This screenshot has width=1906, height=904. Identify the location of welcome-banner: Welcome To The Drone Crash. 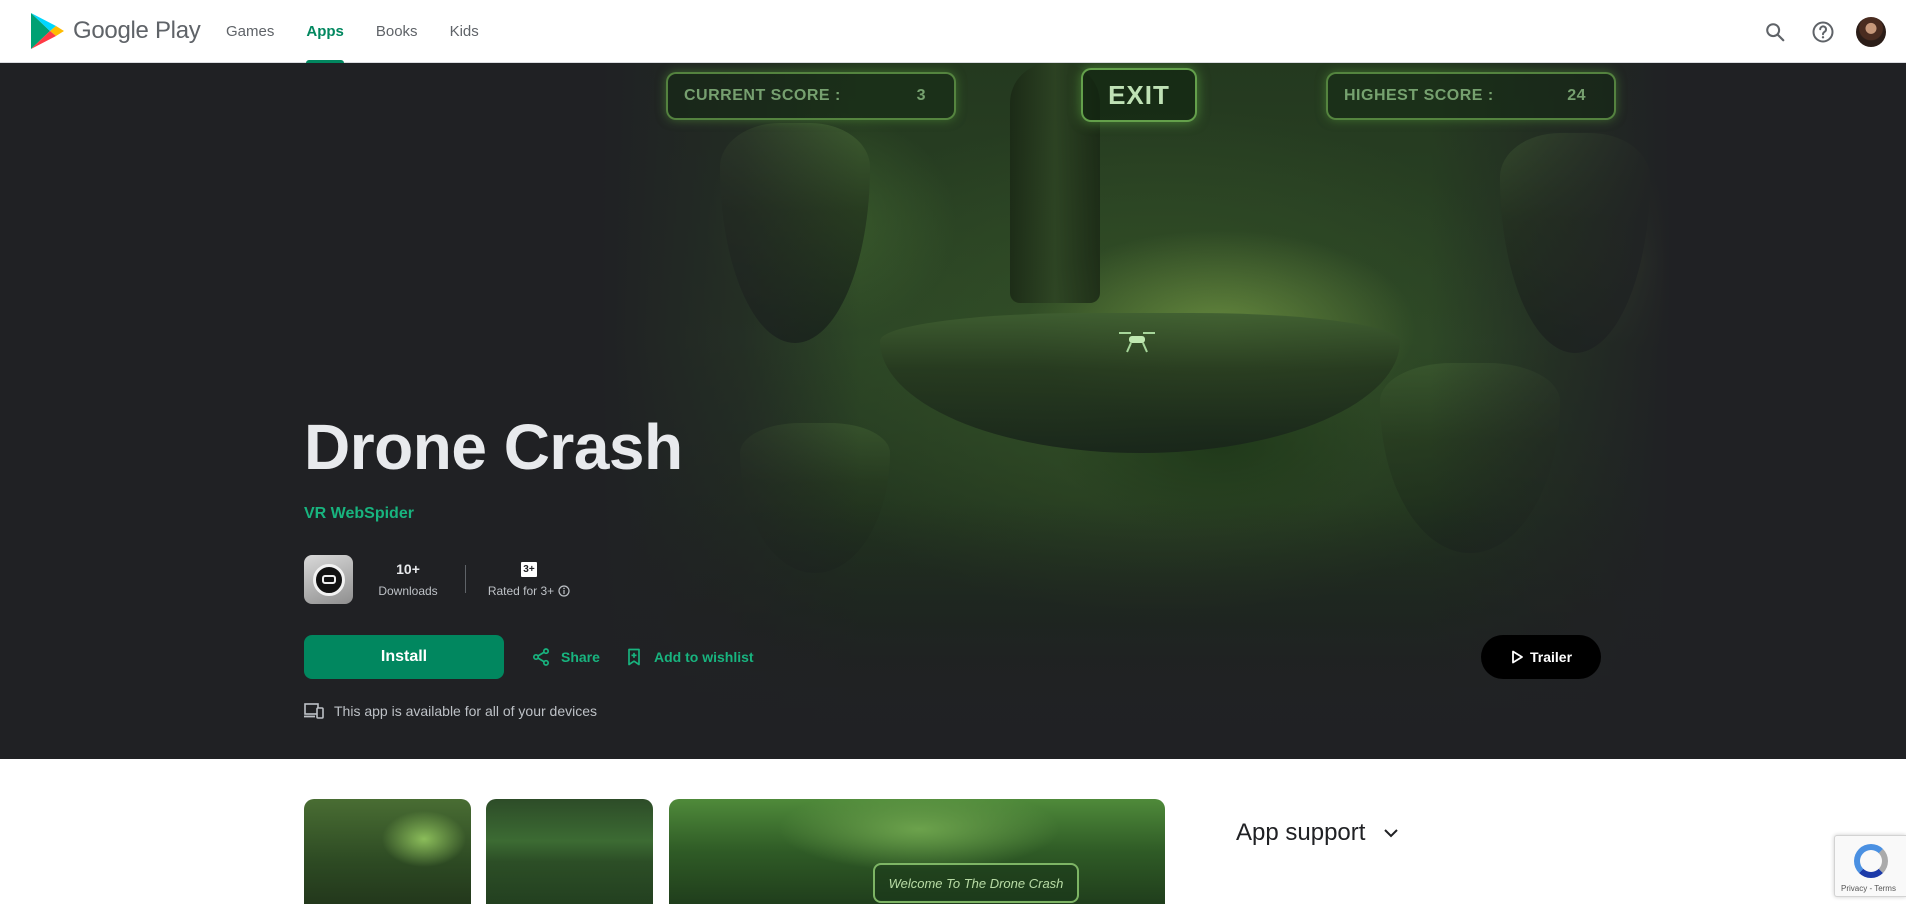
(976, 883).